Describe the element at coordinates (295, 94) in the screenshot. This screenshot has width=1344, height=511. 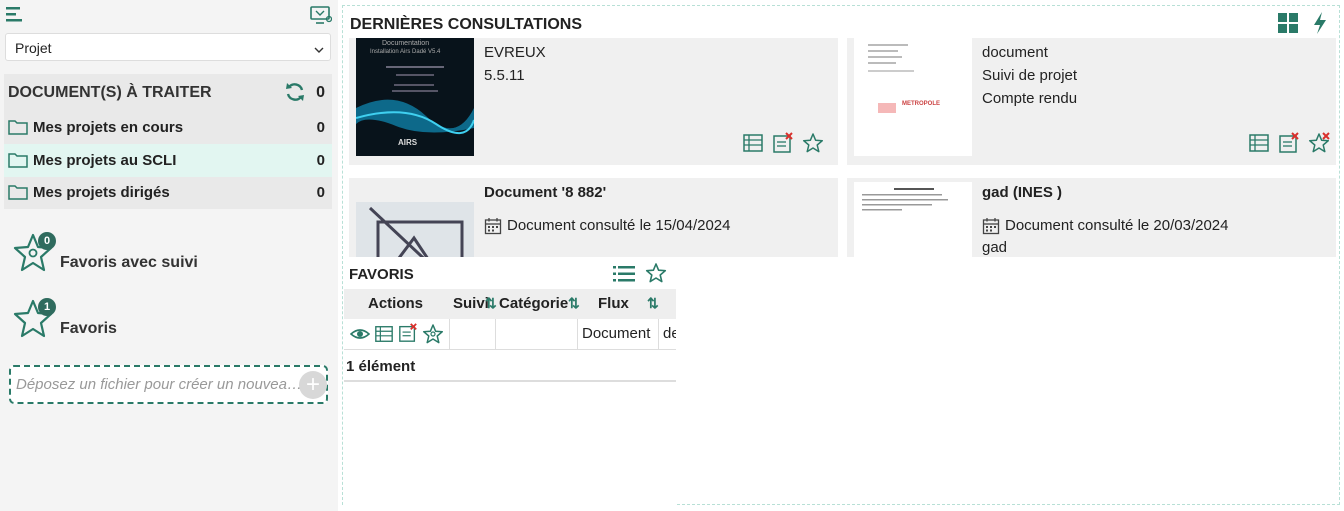
I see `refresh-icon` at that location.